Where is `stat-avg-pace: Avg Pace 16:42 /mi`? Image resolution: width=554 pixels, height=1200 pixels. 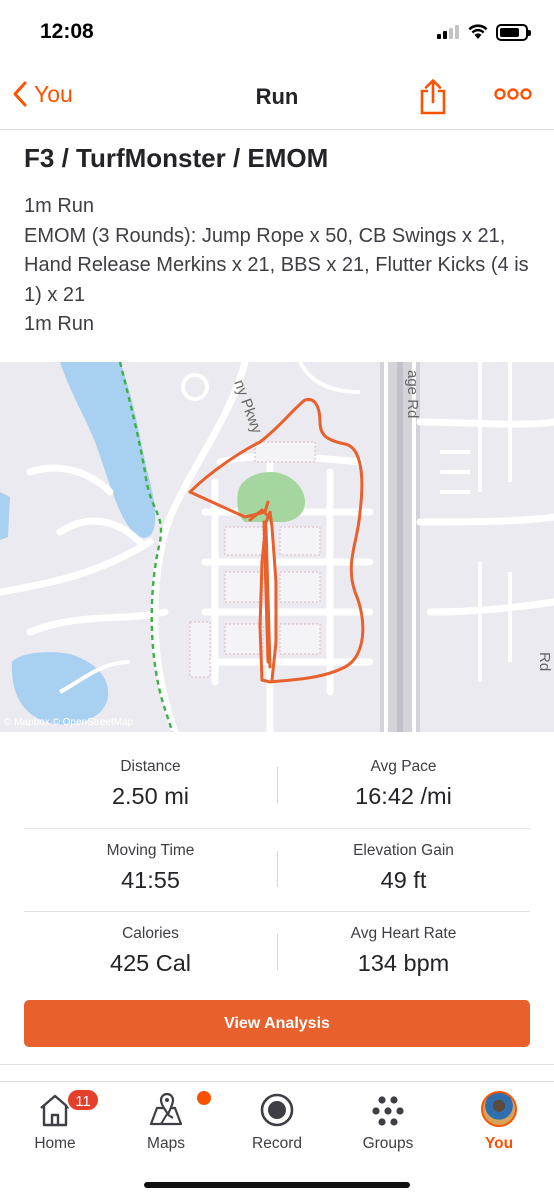 stat-avg-pace: Avg Pace 16:42 /mi is located at coordinates (403, 784).